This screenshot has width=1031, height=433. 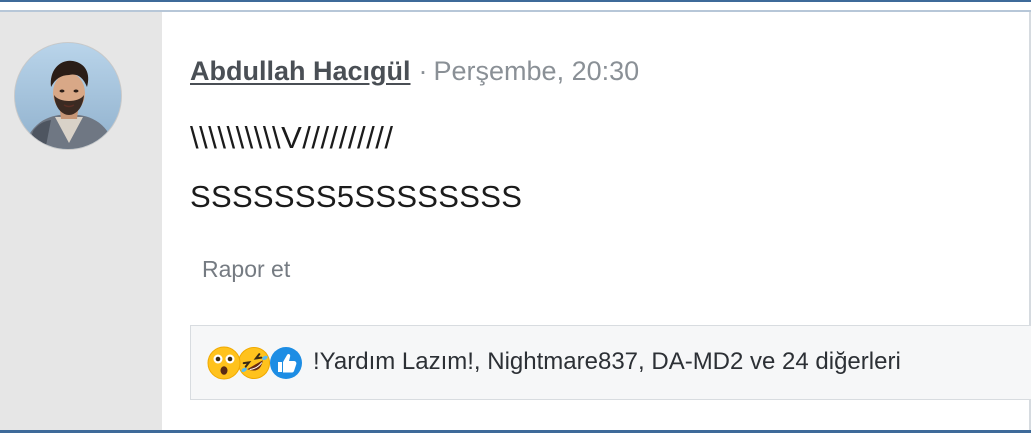 I want to click on post-timestamp: Perşembe, 20:30, so click(x=537, y=71).